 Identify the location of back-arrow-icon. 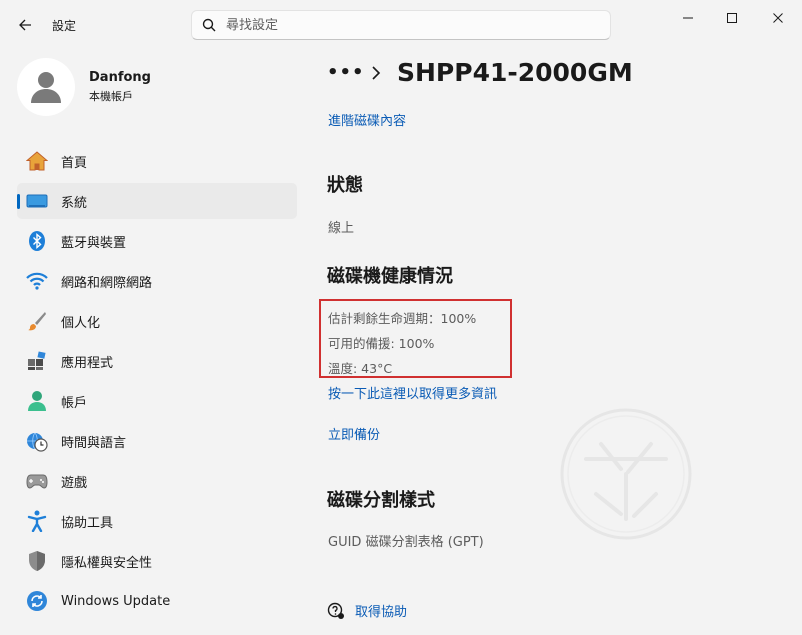
(25, 25).